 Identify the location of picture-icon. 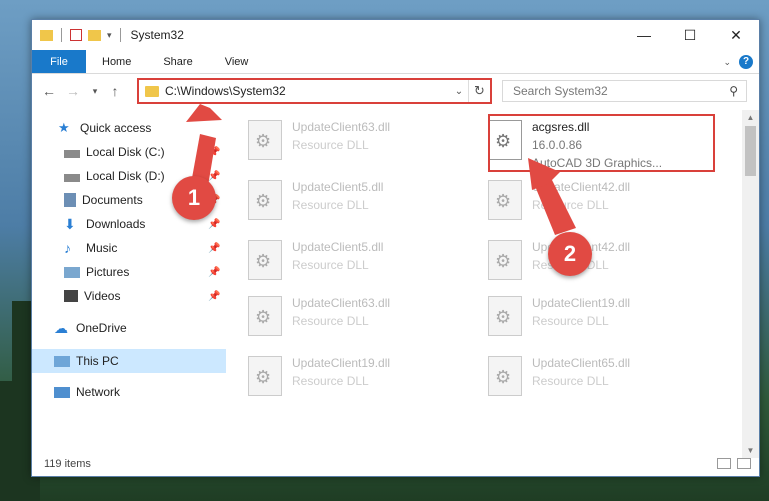
(72, 272).